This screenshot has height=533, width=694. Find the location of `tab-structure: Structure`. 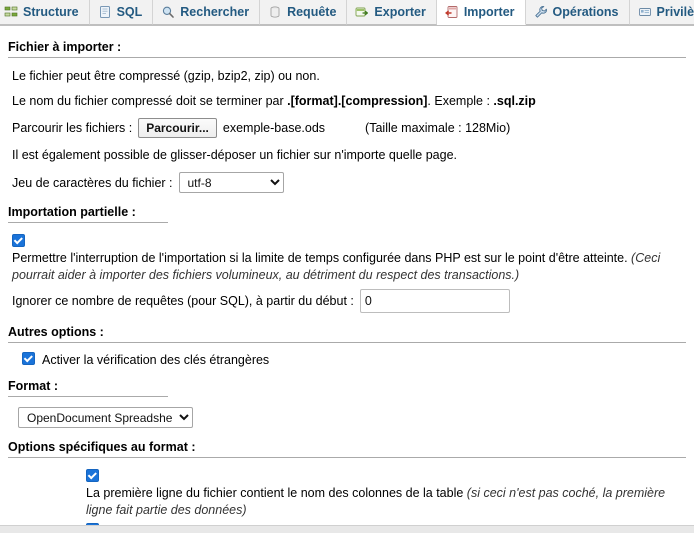

tab-structure: Structure is located at coordinates (45, 12).